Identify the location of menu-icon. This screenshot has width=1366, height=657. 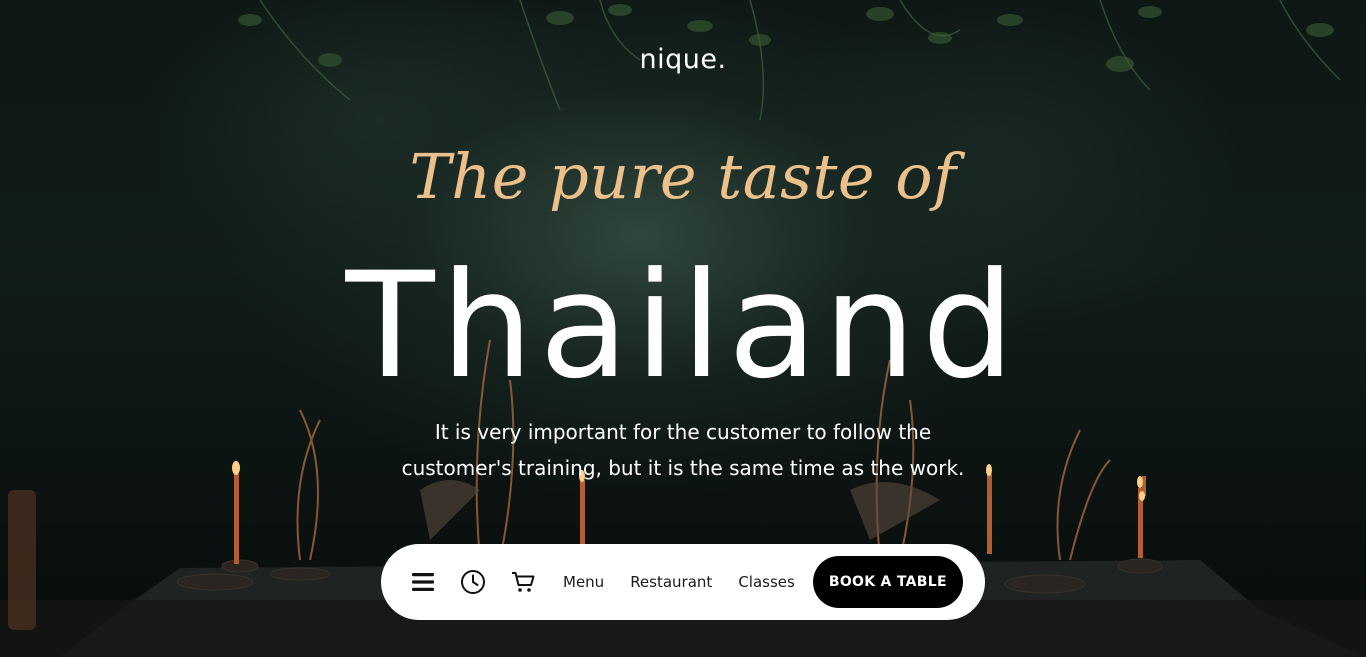
(423, 582).